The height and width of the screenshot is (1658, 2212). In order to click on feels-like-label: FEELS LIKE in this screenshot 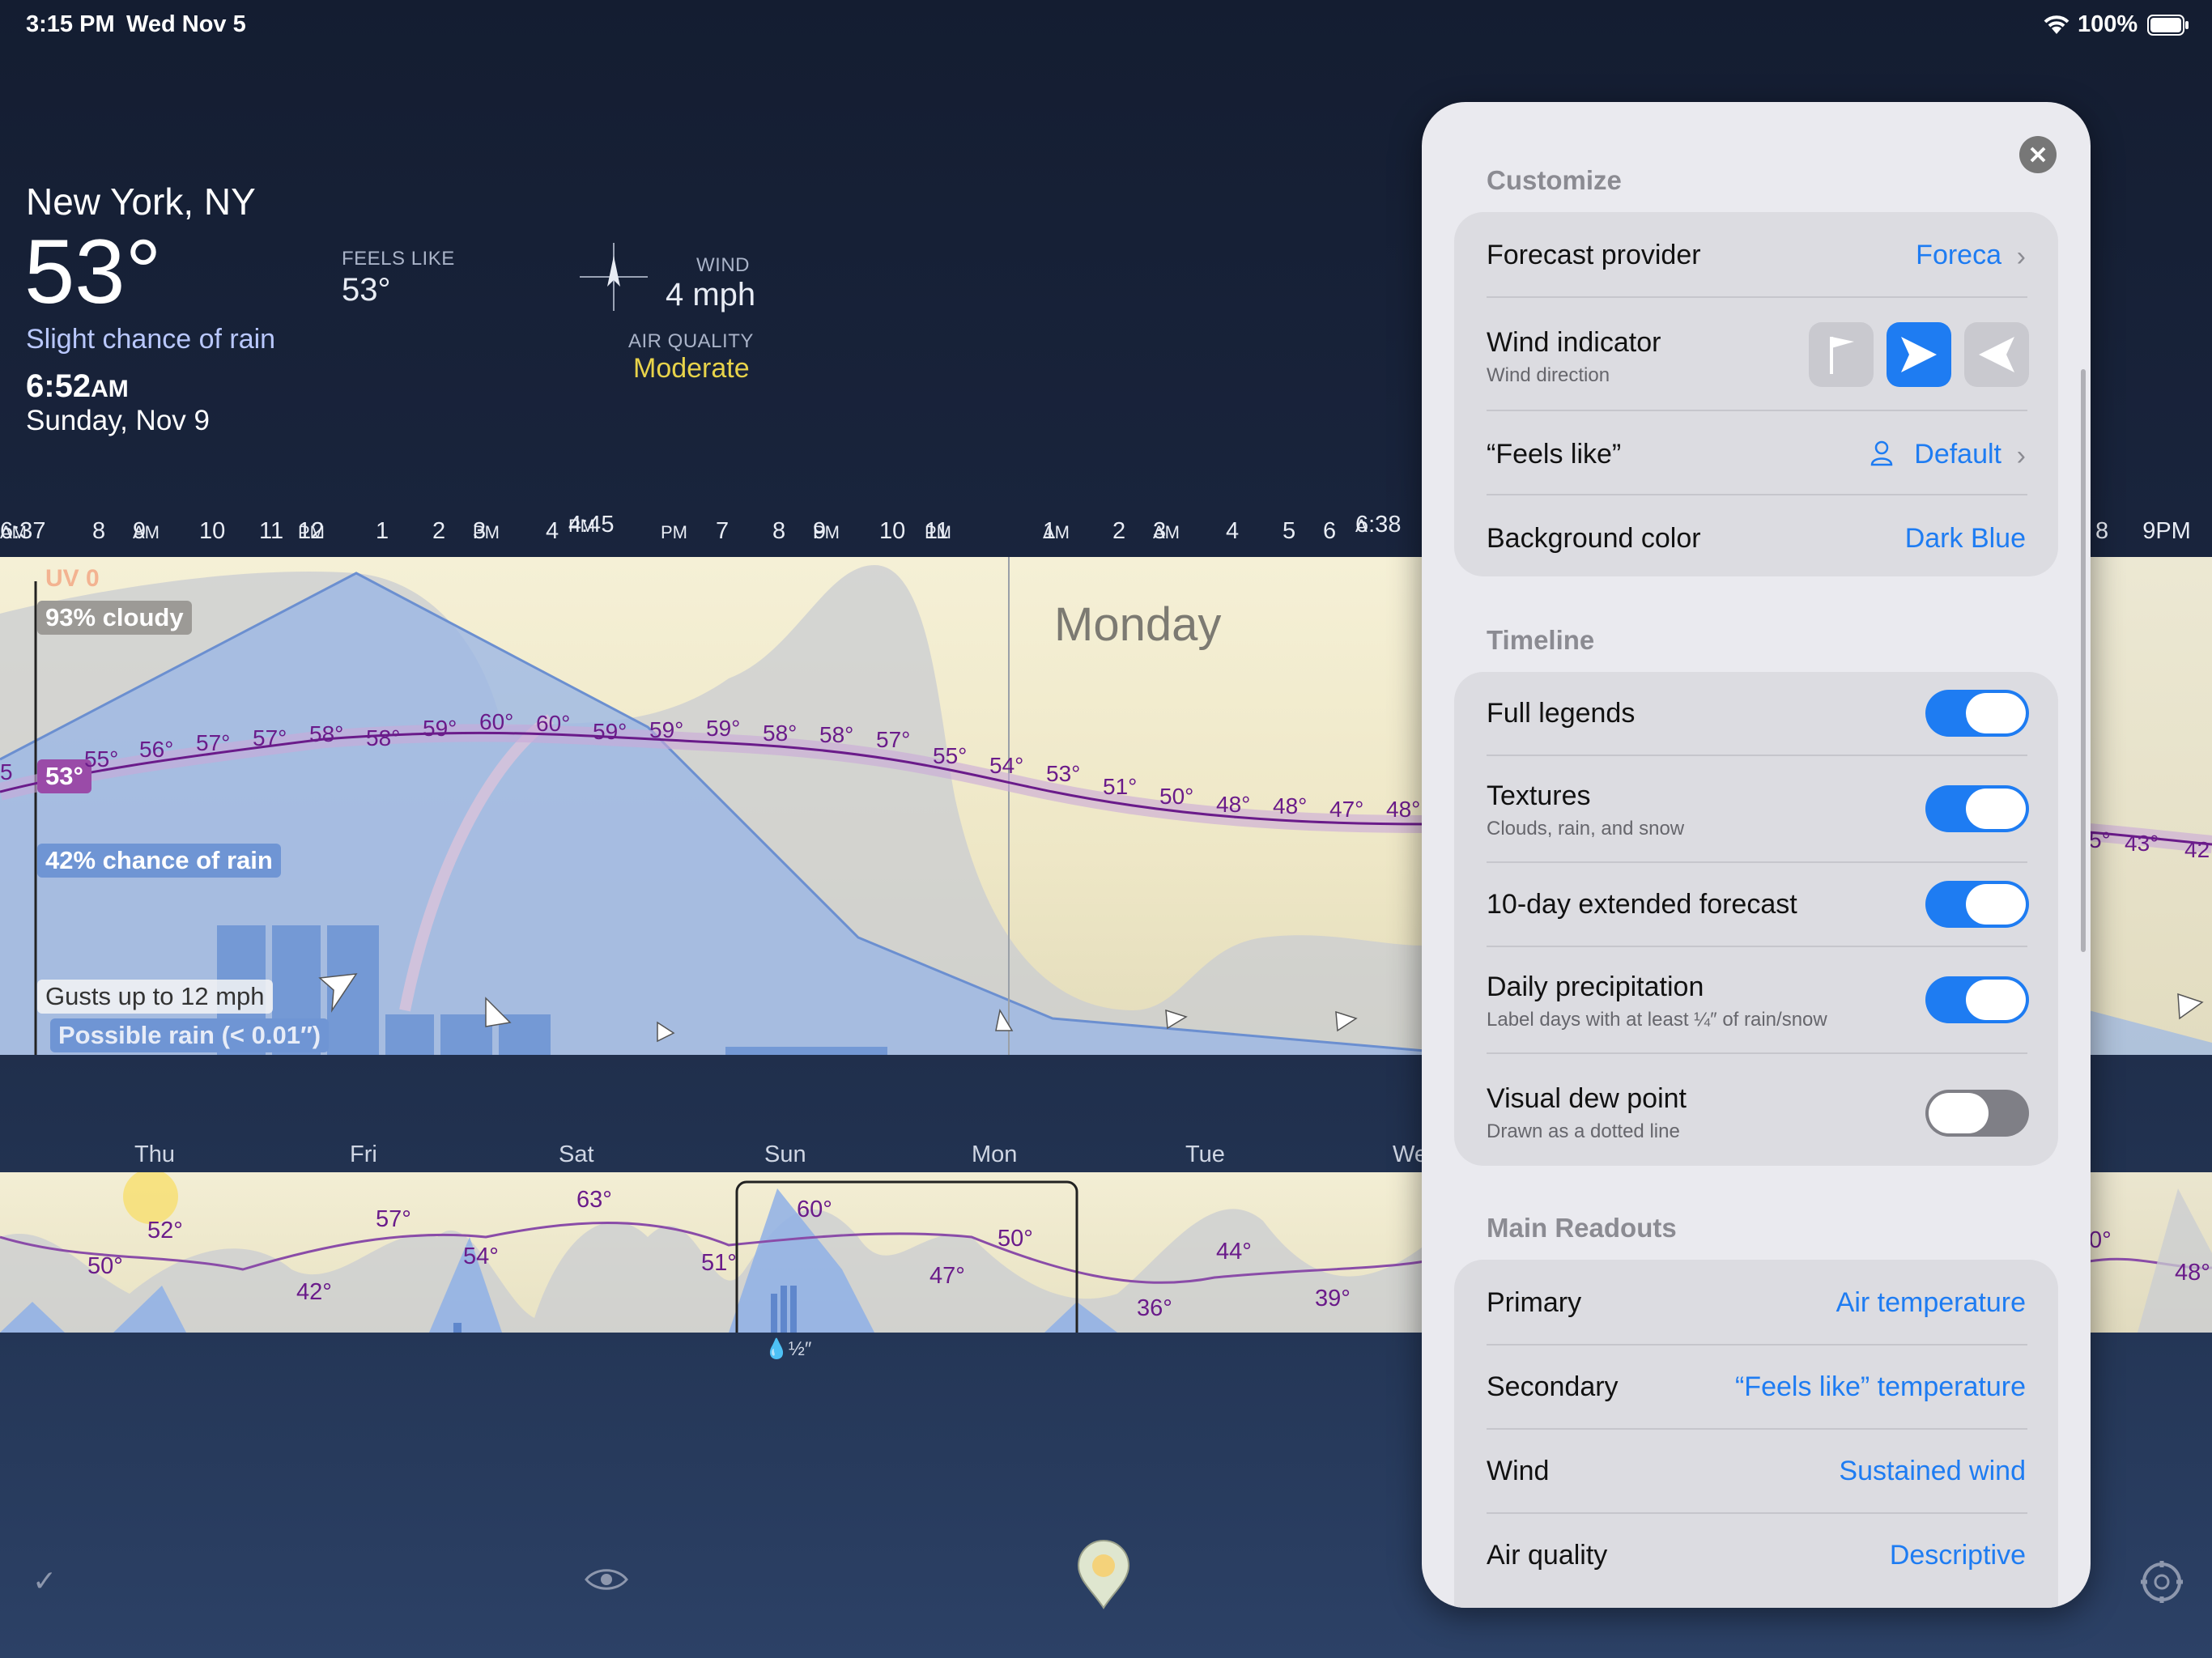, I will do `click(399, 259)`.